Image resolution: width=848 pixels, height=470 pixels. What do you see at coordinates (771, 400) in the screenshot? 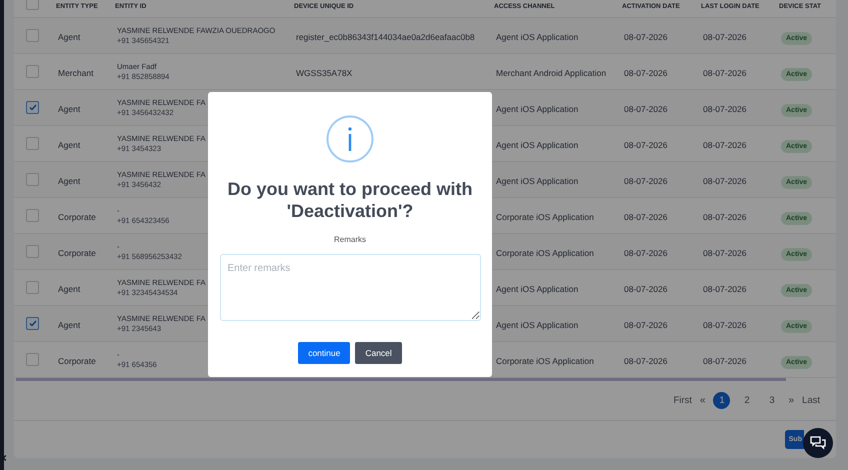
I see `page-link: 3` at bounding box center [771, 400].